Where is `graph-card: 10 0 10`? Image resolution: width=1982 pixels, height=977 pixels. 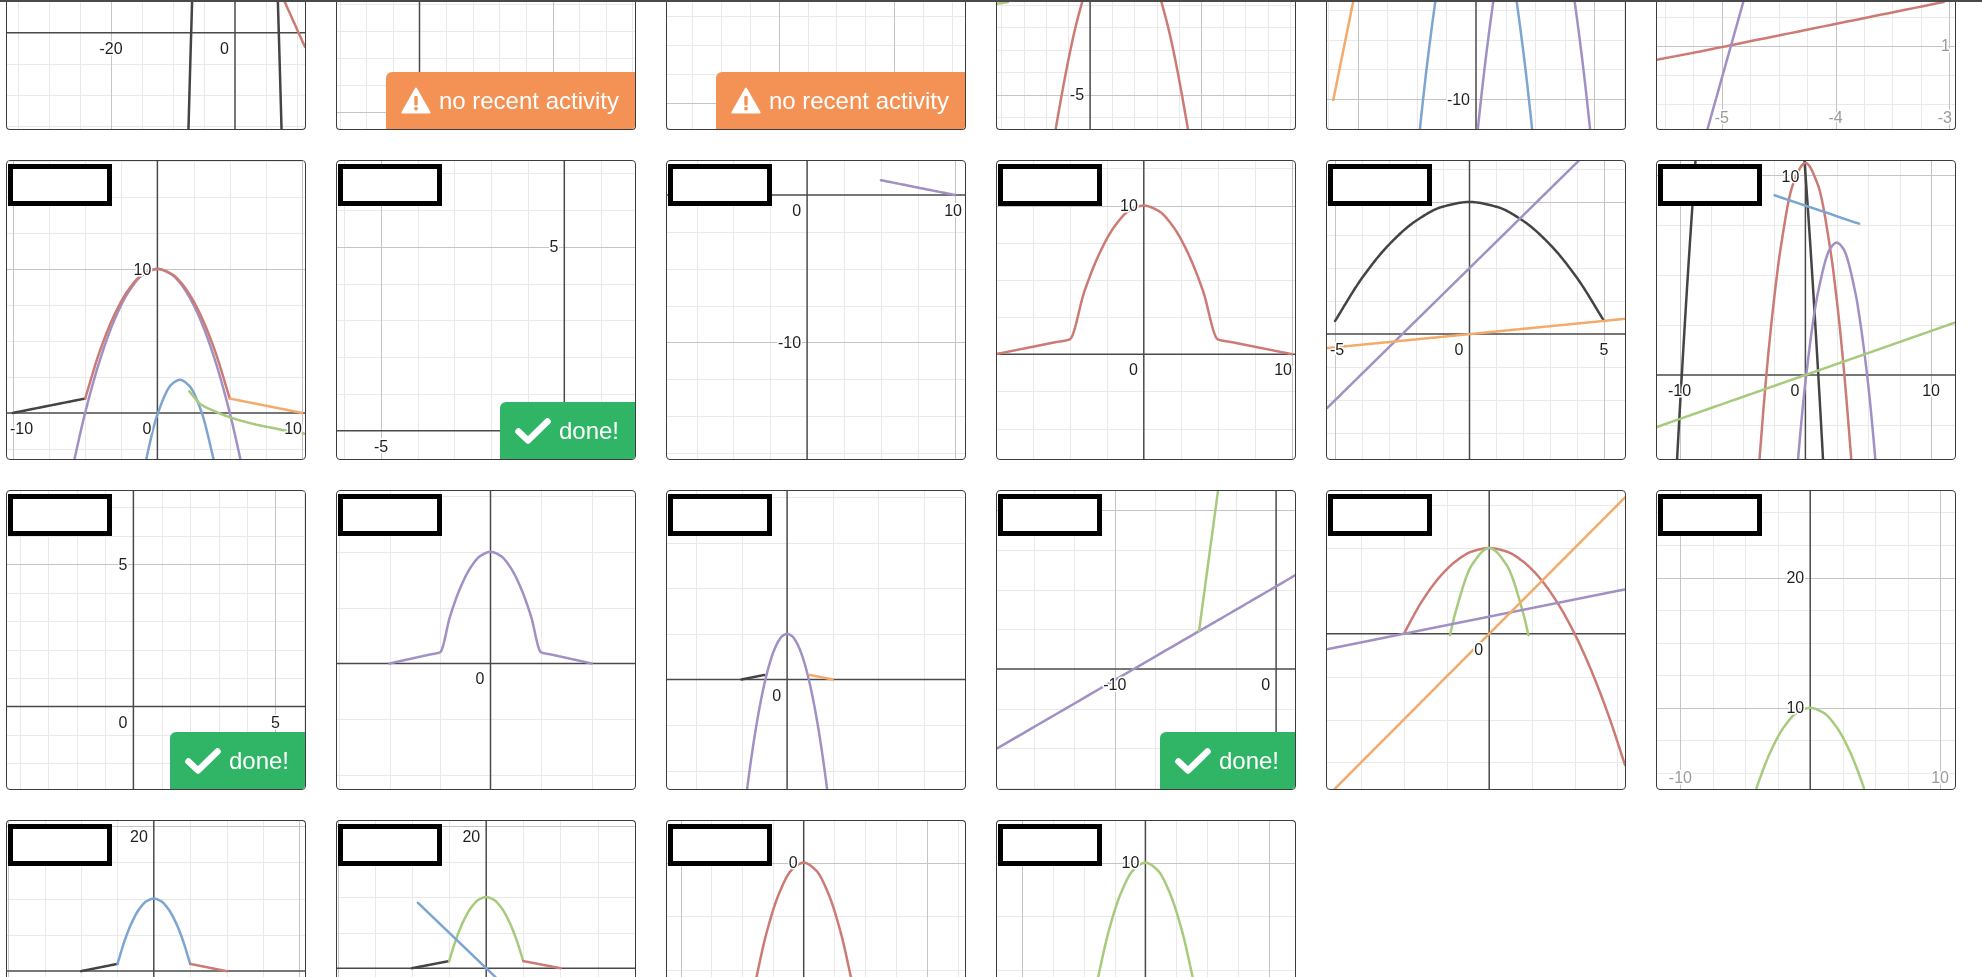 graph-card: 10 0 10 is located at coordinates (1146, 310).